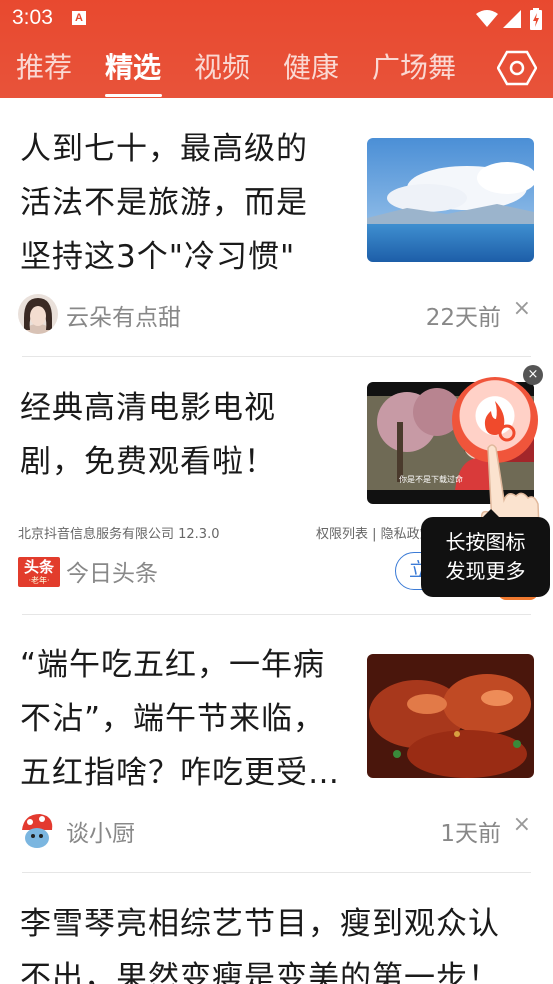 This screenshot has width=553, height=984. Describe the element at coordinates (536, 19) in the screenshot. I see `battery-icon` at that location.